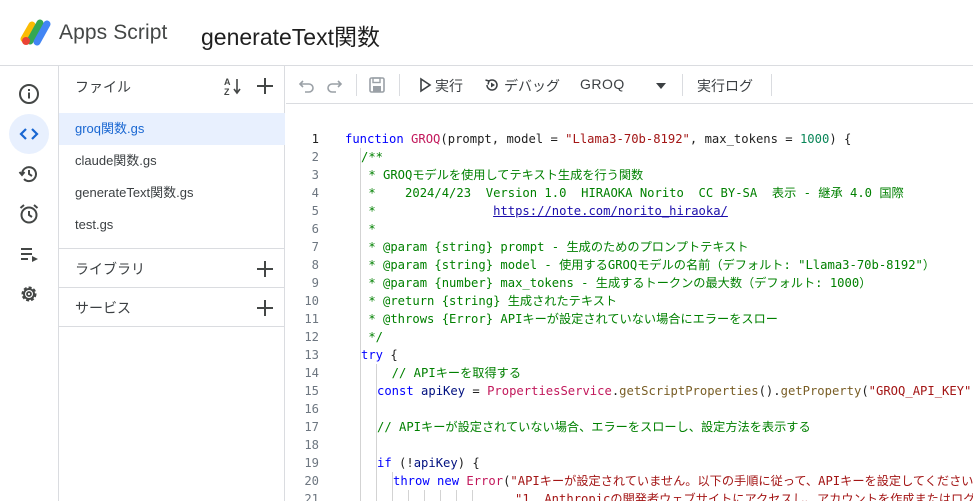 This screenshot has height=501, width=973. I want to click on code-line: 17 // APIキーが設定されていない場合、エラーをスローし、設定方法を表示する, so click(629, 427).